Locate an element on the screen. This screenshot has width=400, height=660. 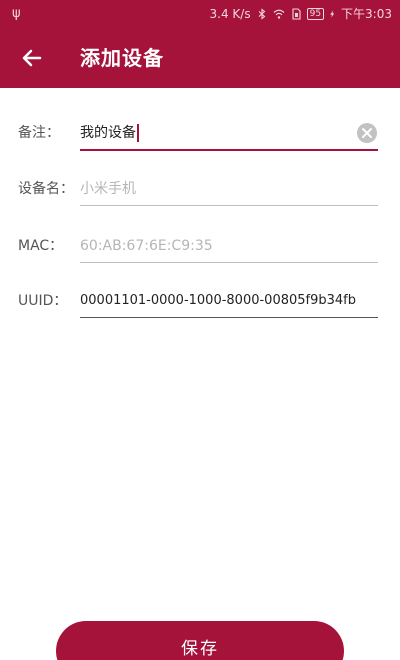
device-name-row: 设备名： 小米手机 is located at coordinates (200, 189).